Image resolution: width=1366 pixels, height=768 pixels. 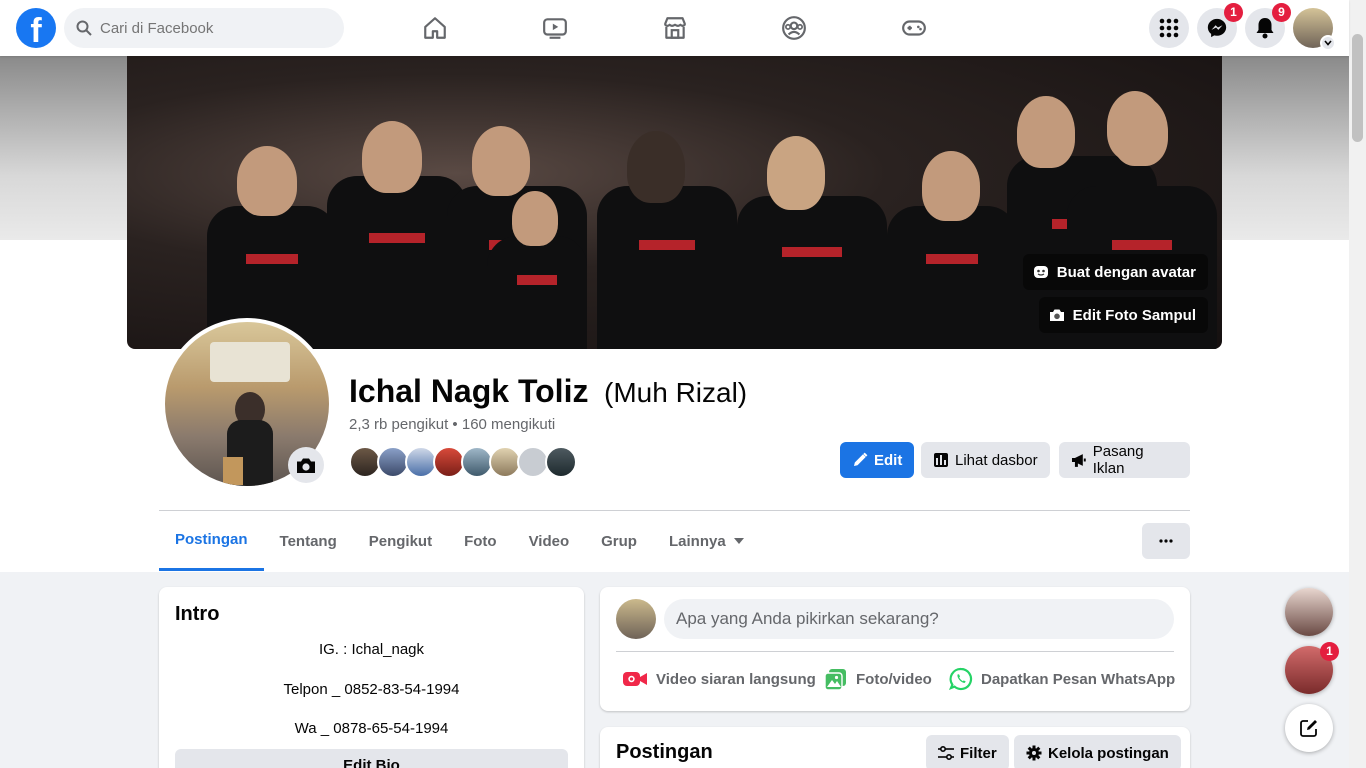 What do you see at coordinates (664, 752) in the screenshot?
I see `posts-title: Postingan` at bounding box center [664, 752].